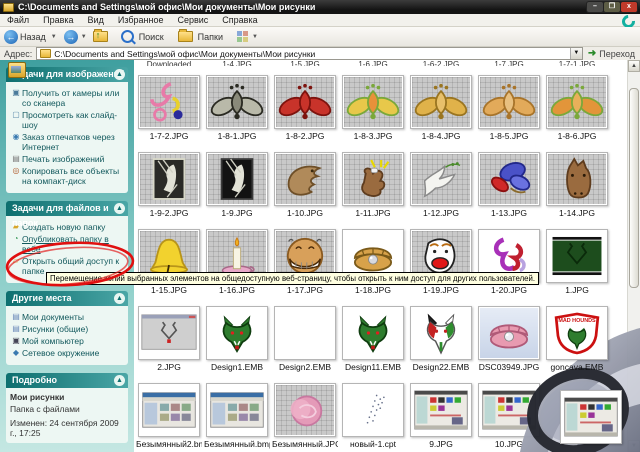 The height and width of the screenshot is (452, 640). I want to click on menu-item: Избранное, so click(141, 20).